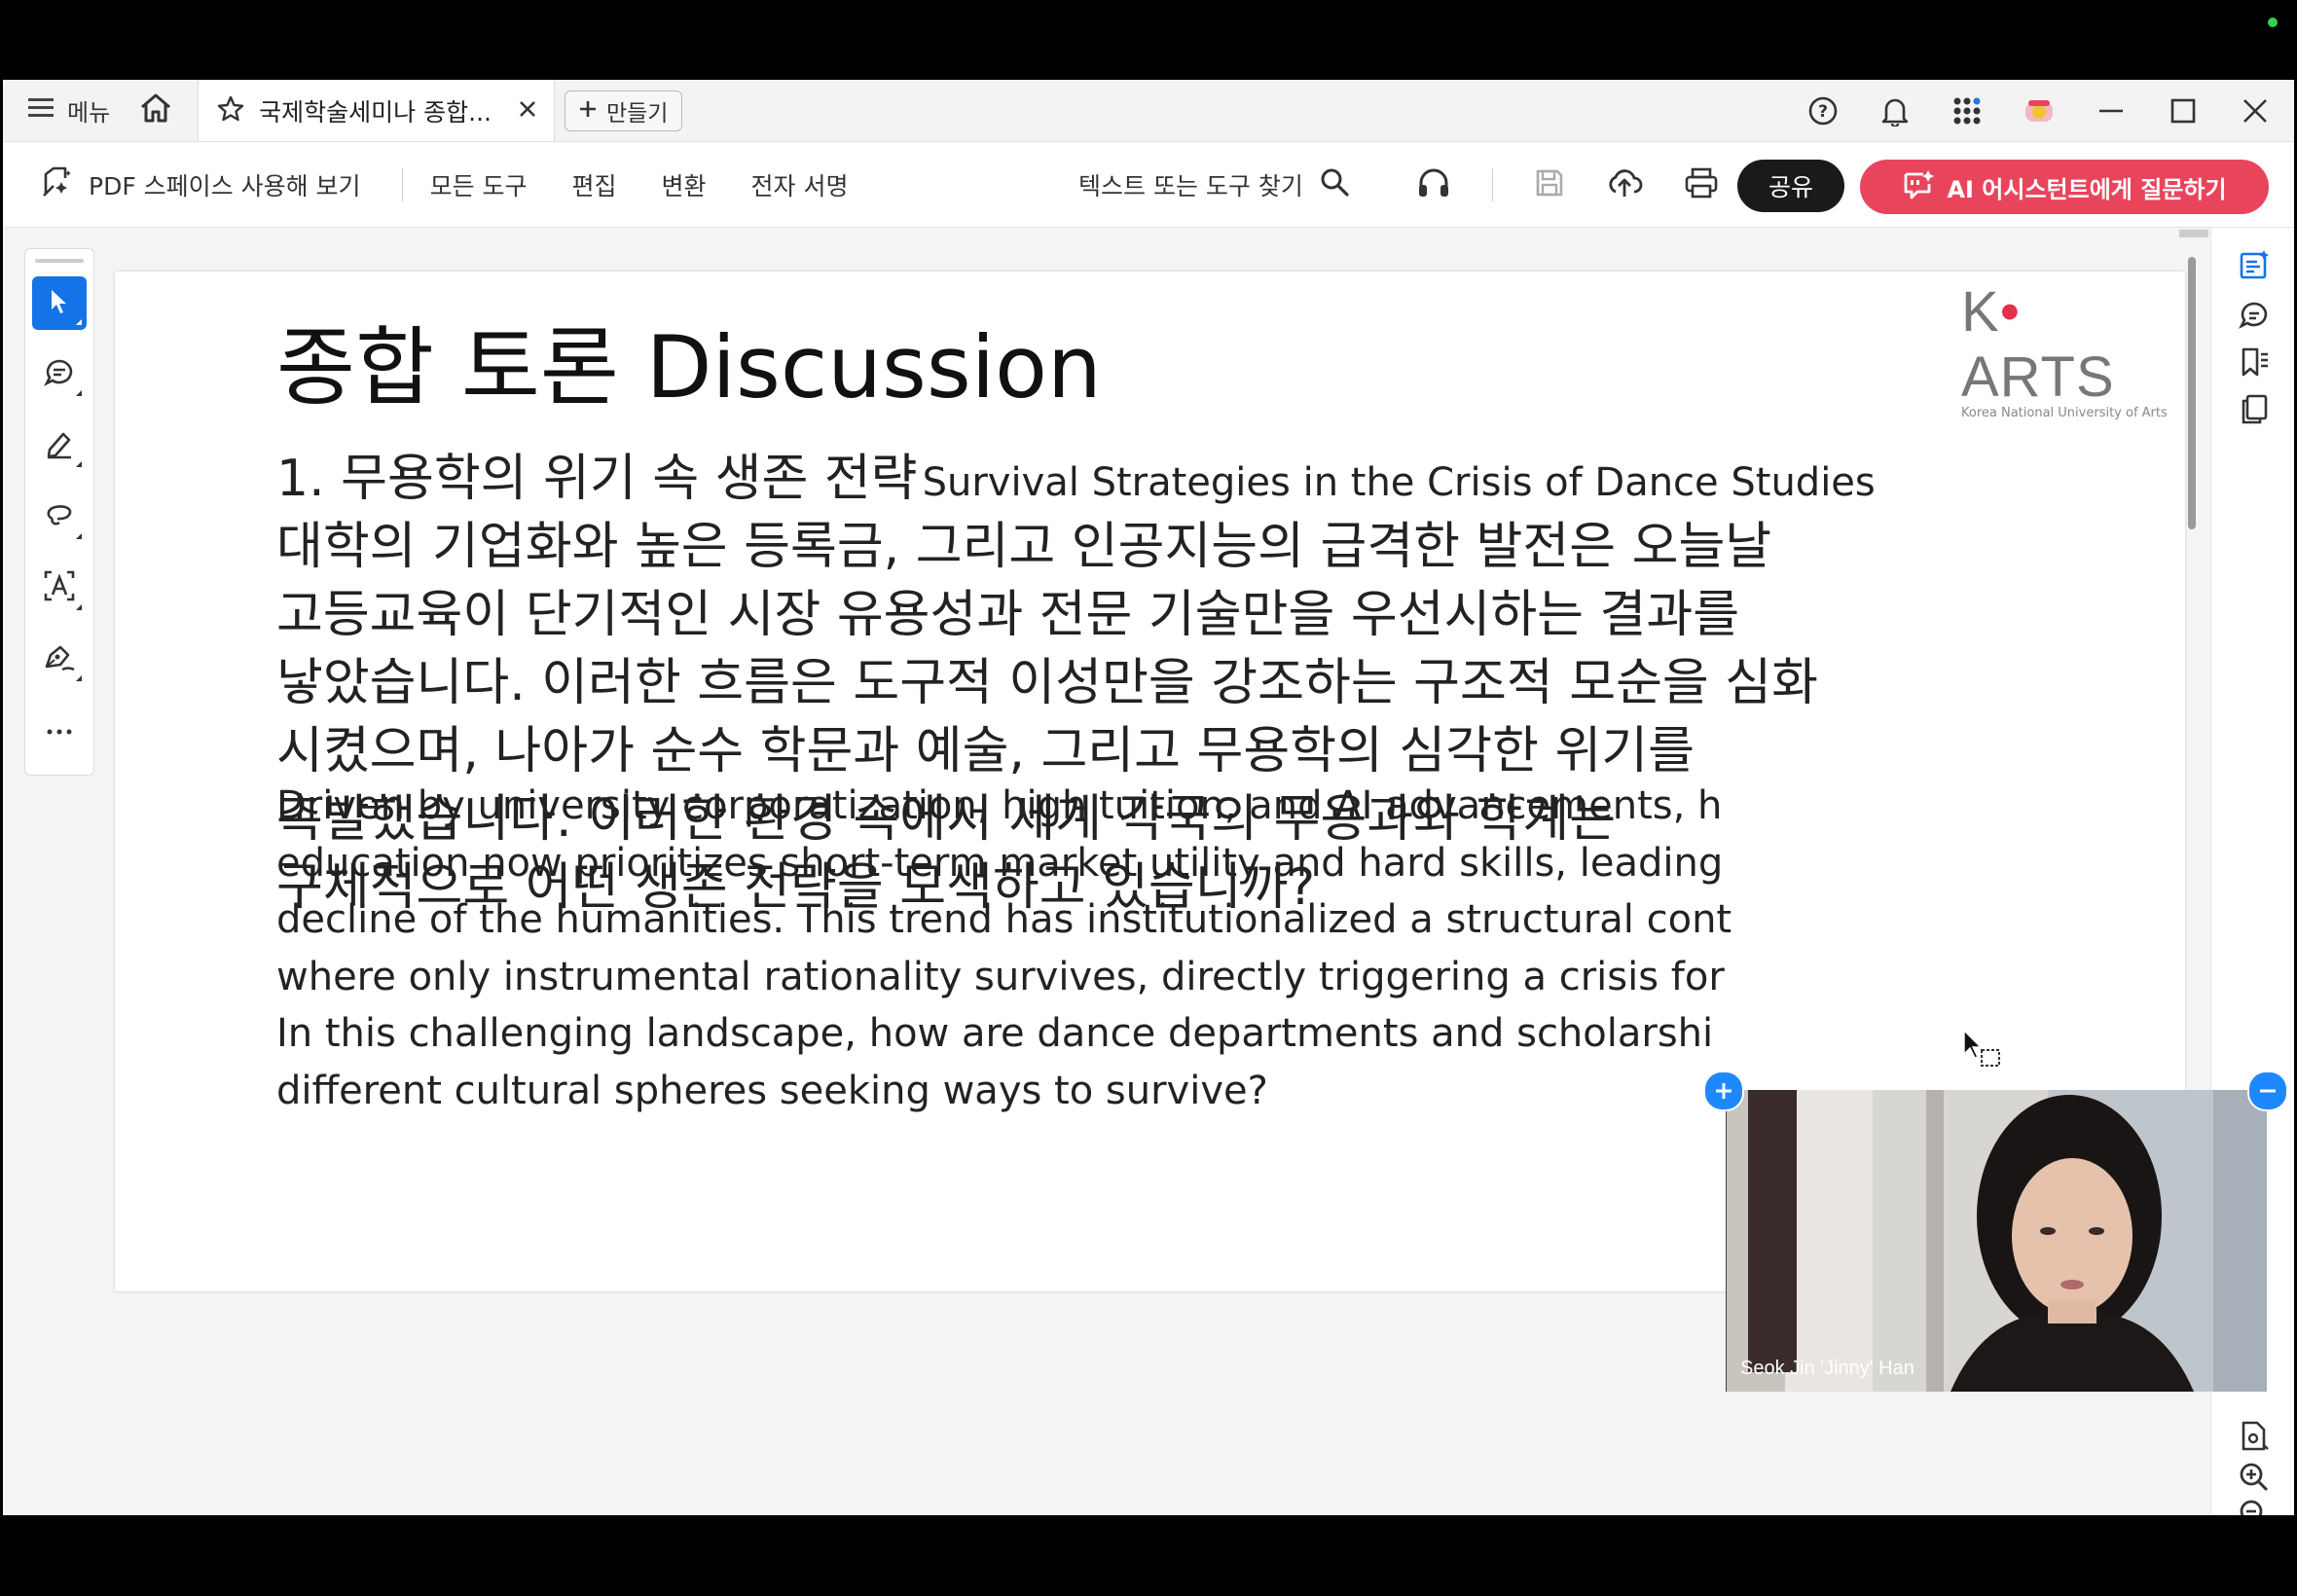 The height and width of the screenshot is (1596, 2297). What do you see at coordinates (1625, 185) in the screenshot?
I see `cloud-upload-icon` at bounding box center [1625, 185].